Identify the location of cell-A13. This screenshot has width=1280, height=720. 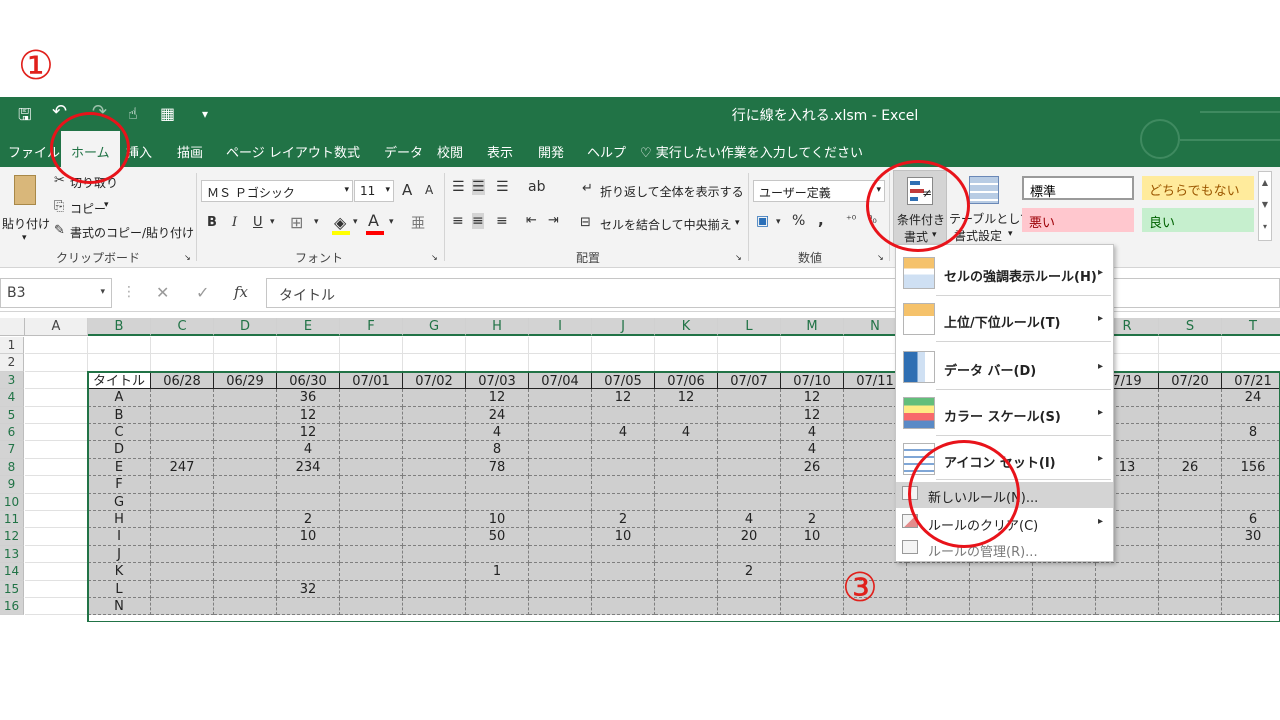
(56, 554).